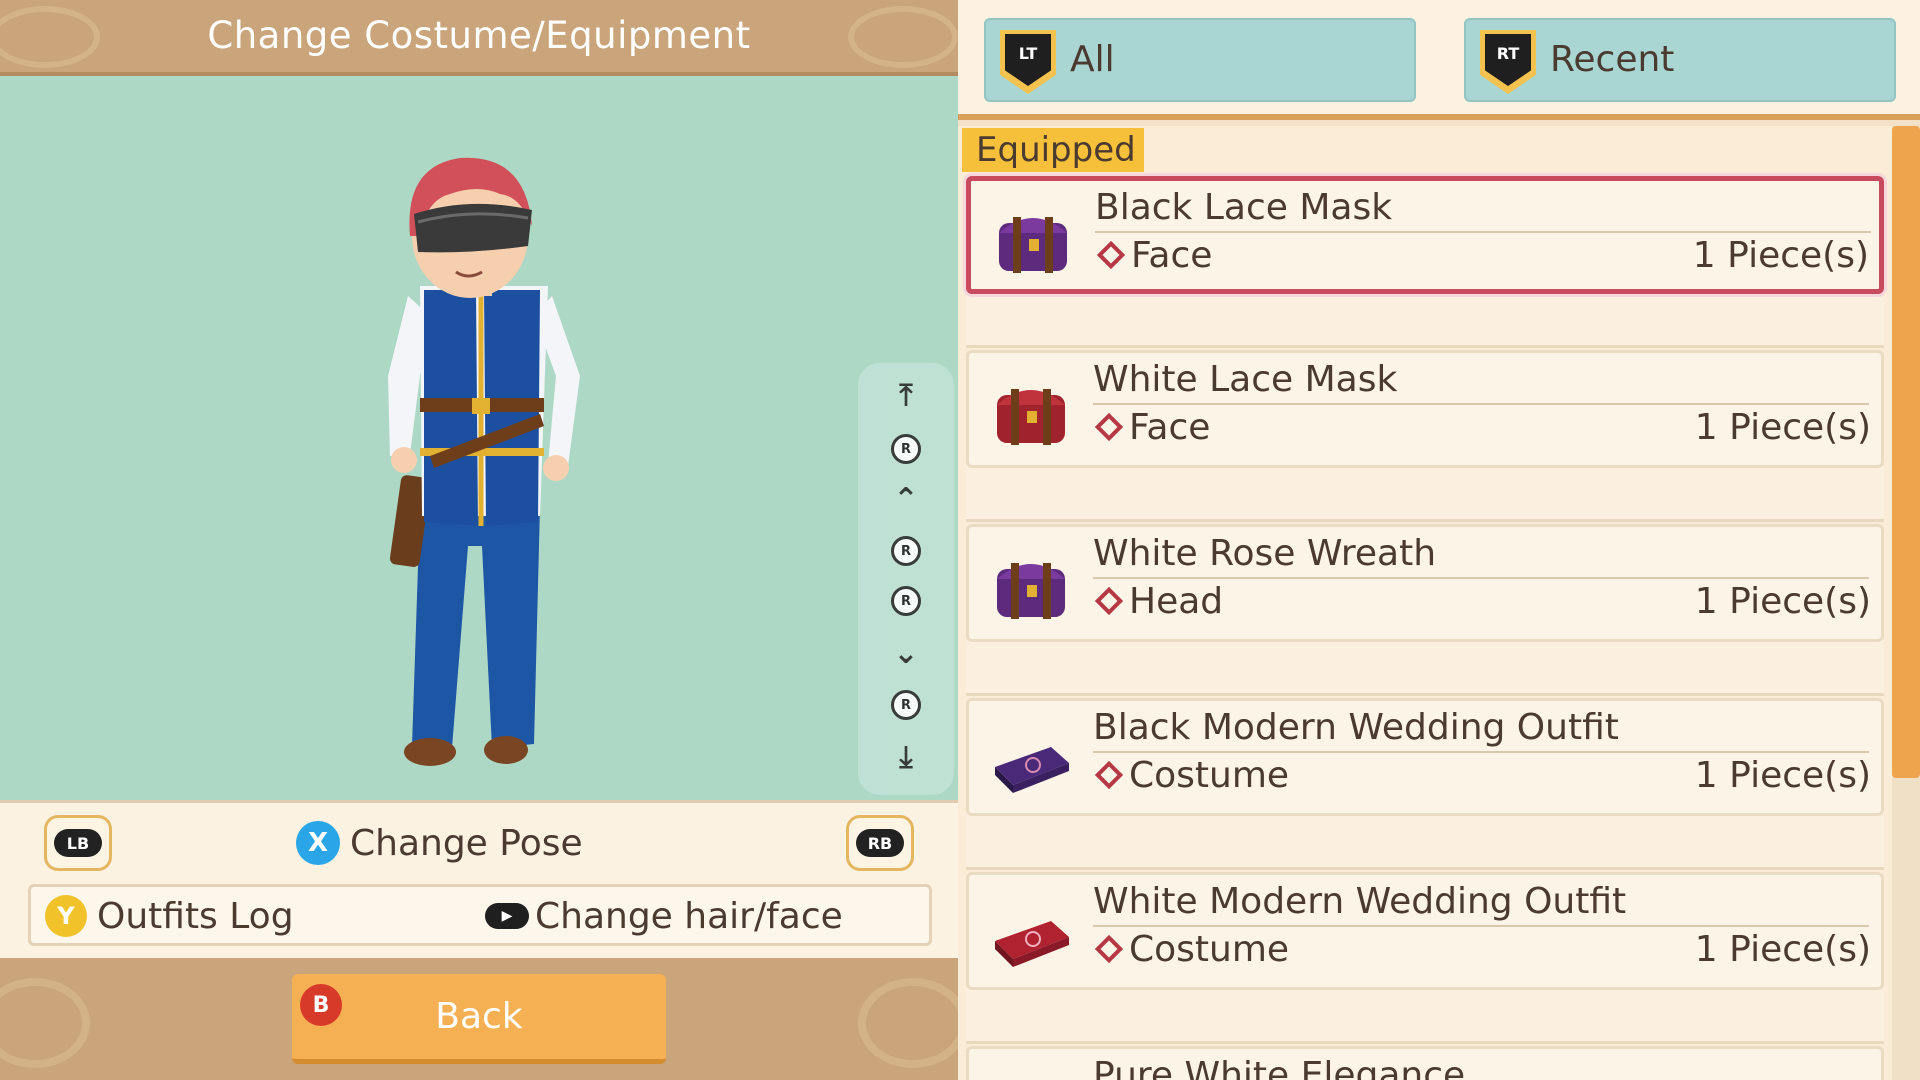 The image size is (1920, 1080). I want to click on zoom-in-icon: ⌃, so click(906, 499).